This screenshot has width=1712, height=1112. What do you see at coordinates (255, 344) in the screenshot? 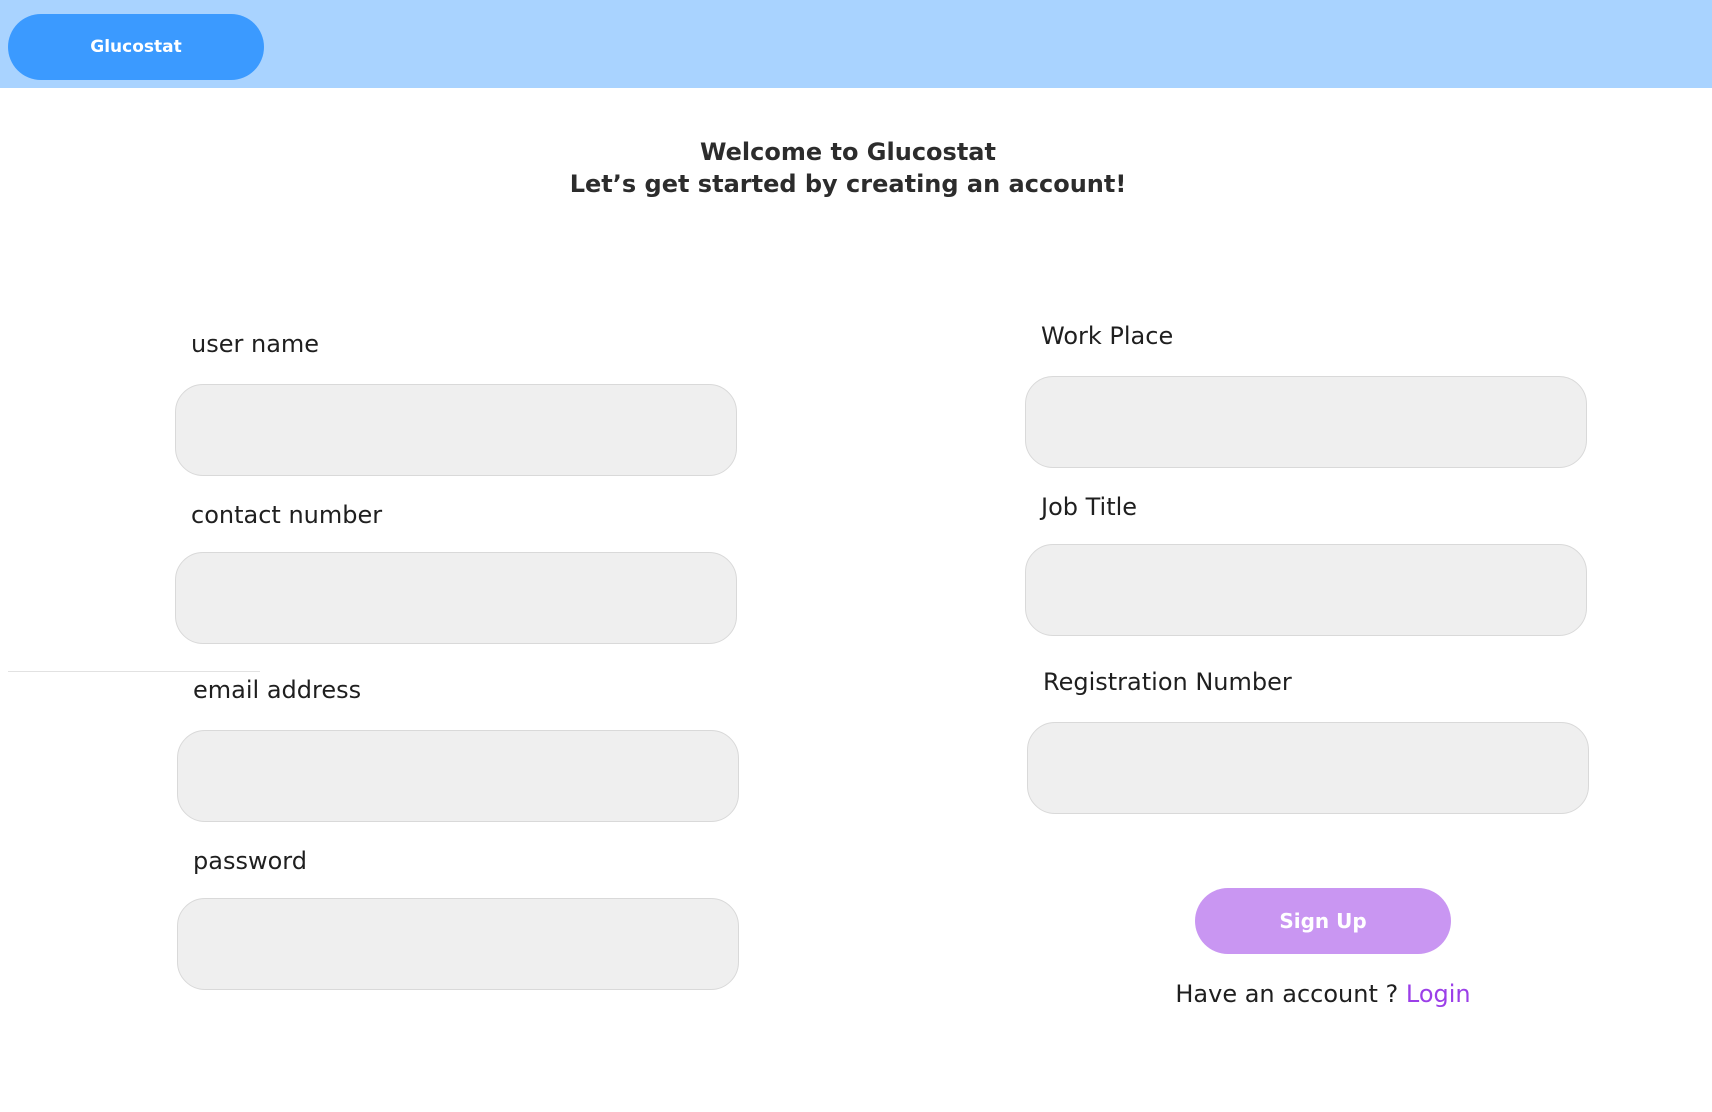
I see `user-name-label: user name` at bounding box center [255, 344].